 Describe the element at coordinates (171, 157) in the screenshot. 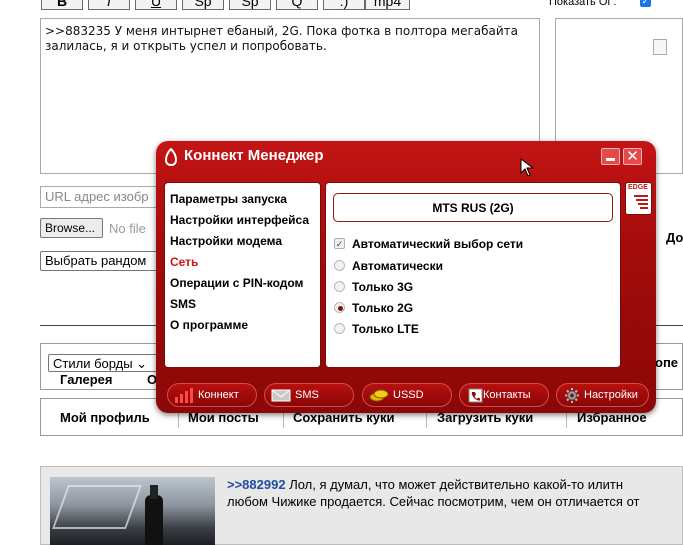

I see `mts-logo-icon` at that location.